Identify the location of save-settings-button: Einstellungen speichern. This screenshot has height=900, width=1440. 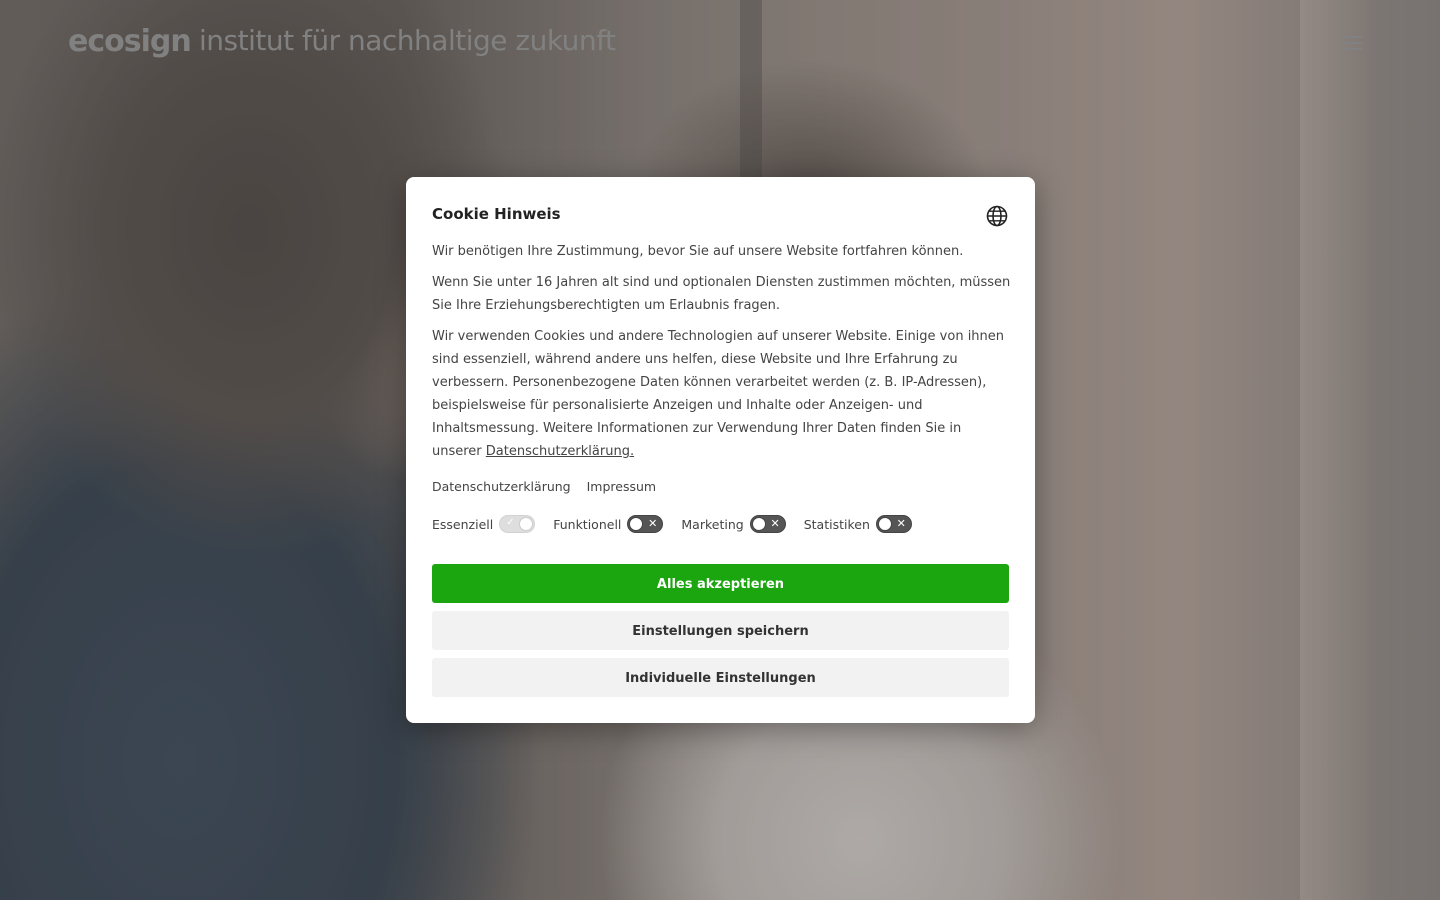
(720, 630).